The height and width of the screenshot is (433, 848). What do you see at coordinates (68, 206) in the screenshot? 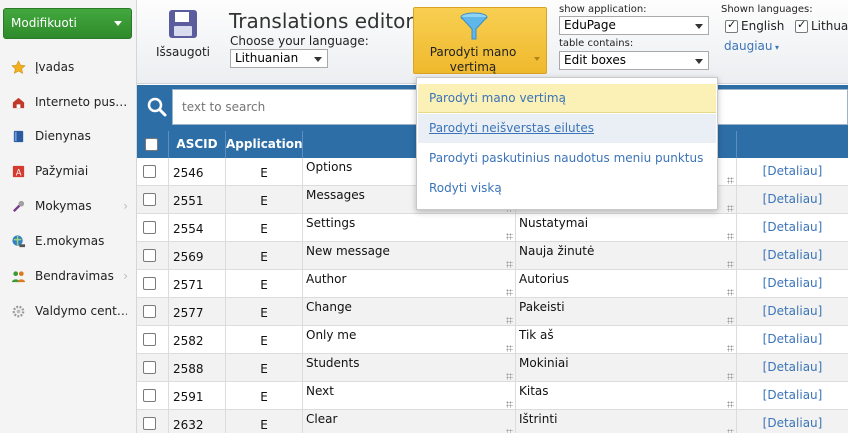
I see `sidebar-item-mokymas: Mokymas ›` at bounding box center [68, 206].